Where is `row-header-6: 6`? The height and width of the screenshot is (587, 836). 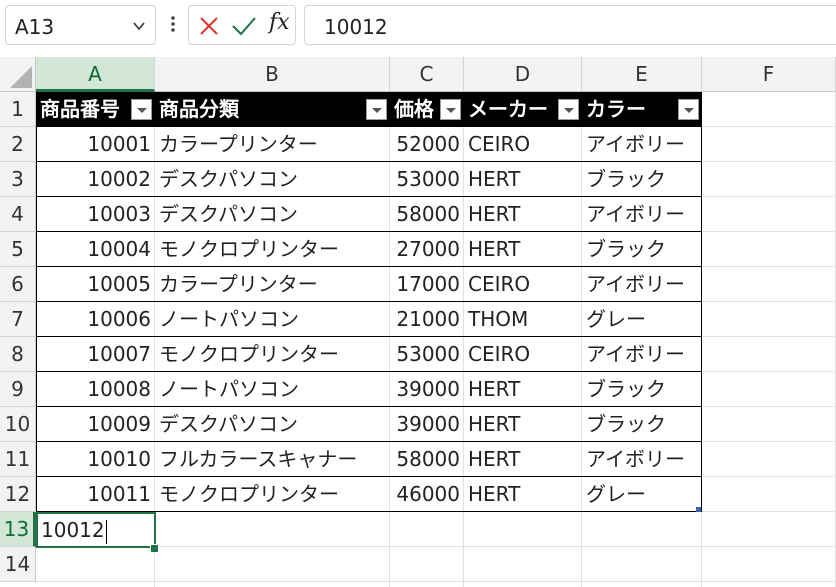 row-header-6: 6 is located at coordinates (18, 284).